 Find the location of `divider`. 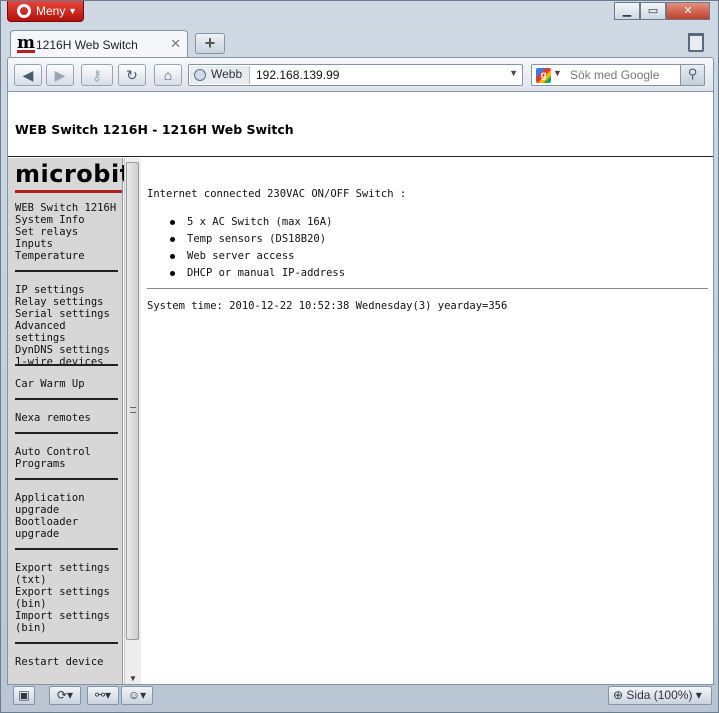

divider is located at coordinates (427, 288).